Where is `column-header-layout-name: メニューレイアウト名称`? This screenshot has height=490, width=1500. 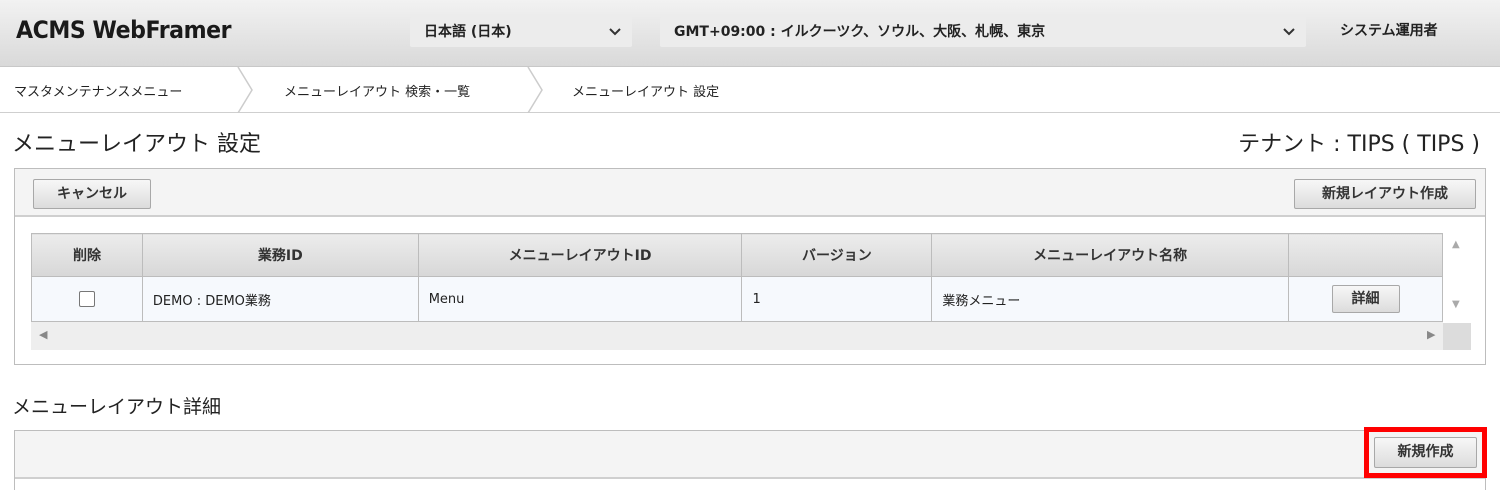
column-header-layout-name: メニューレイアウト名称 is located at coordinates (1110, 255).